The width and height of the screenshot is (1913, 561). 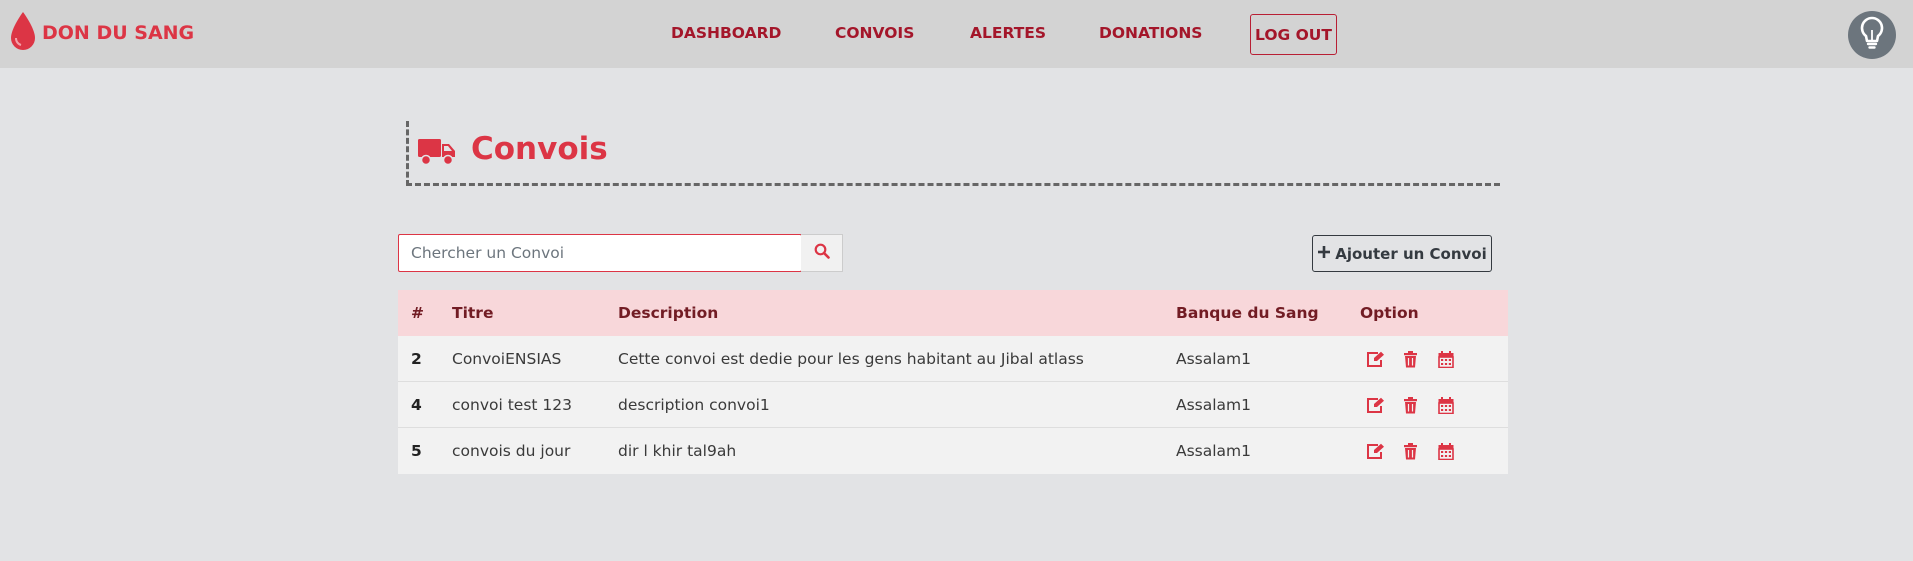 What do you see at coordinates (539, 149) in the screenshot?
I see `page-title: Convois` at bounding box center [539, 149].